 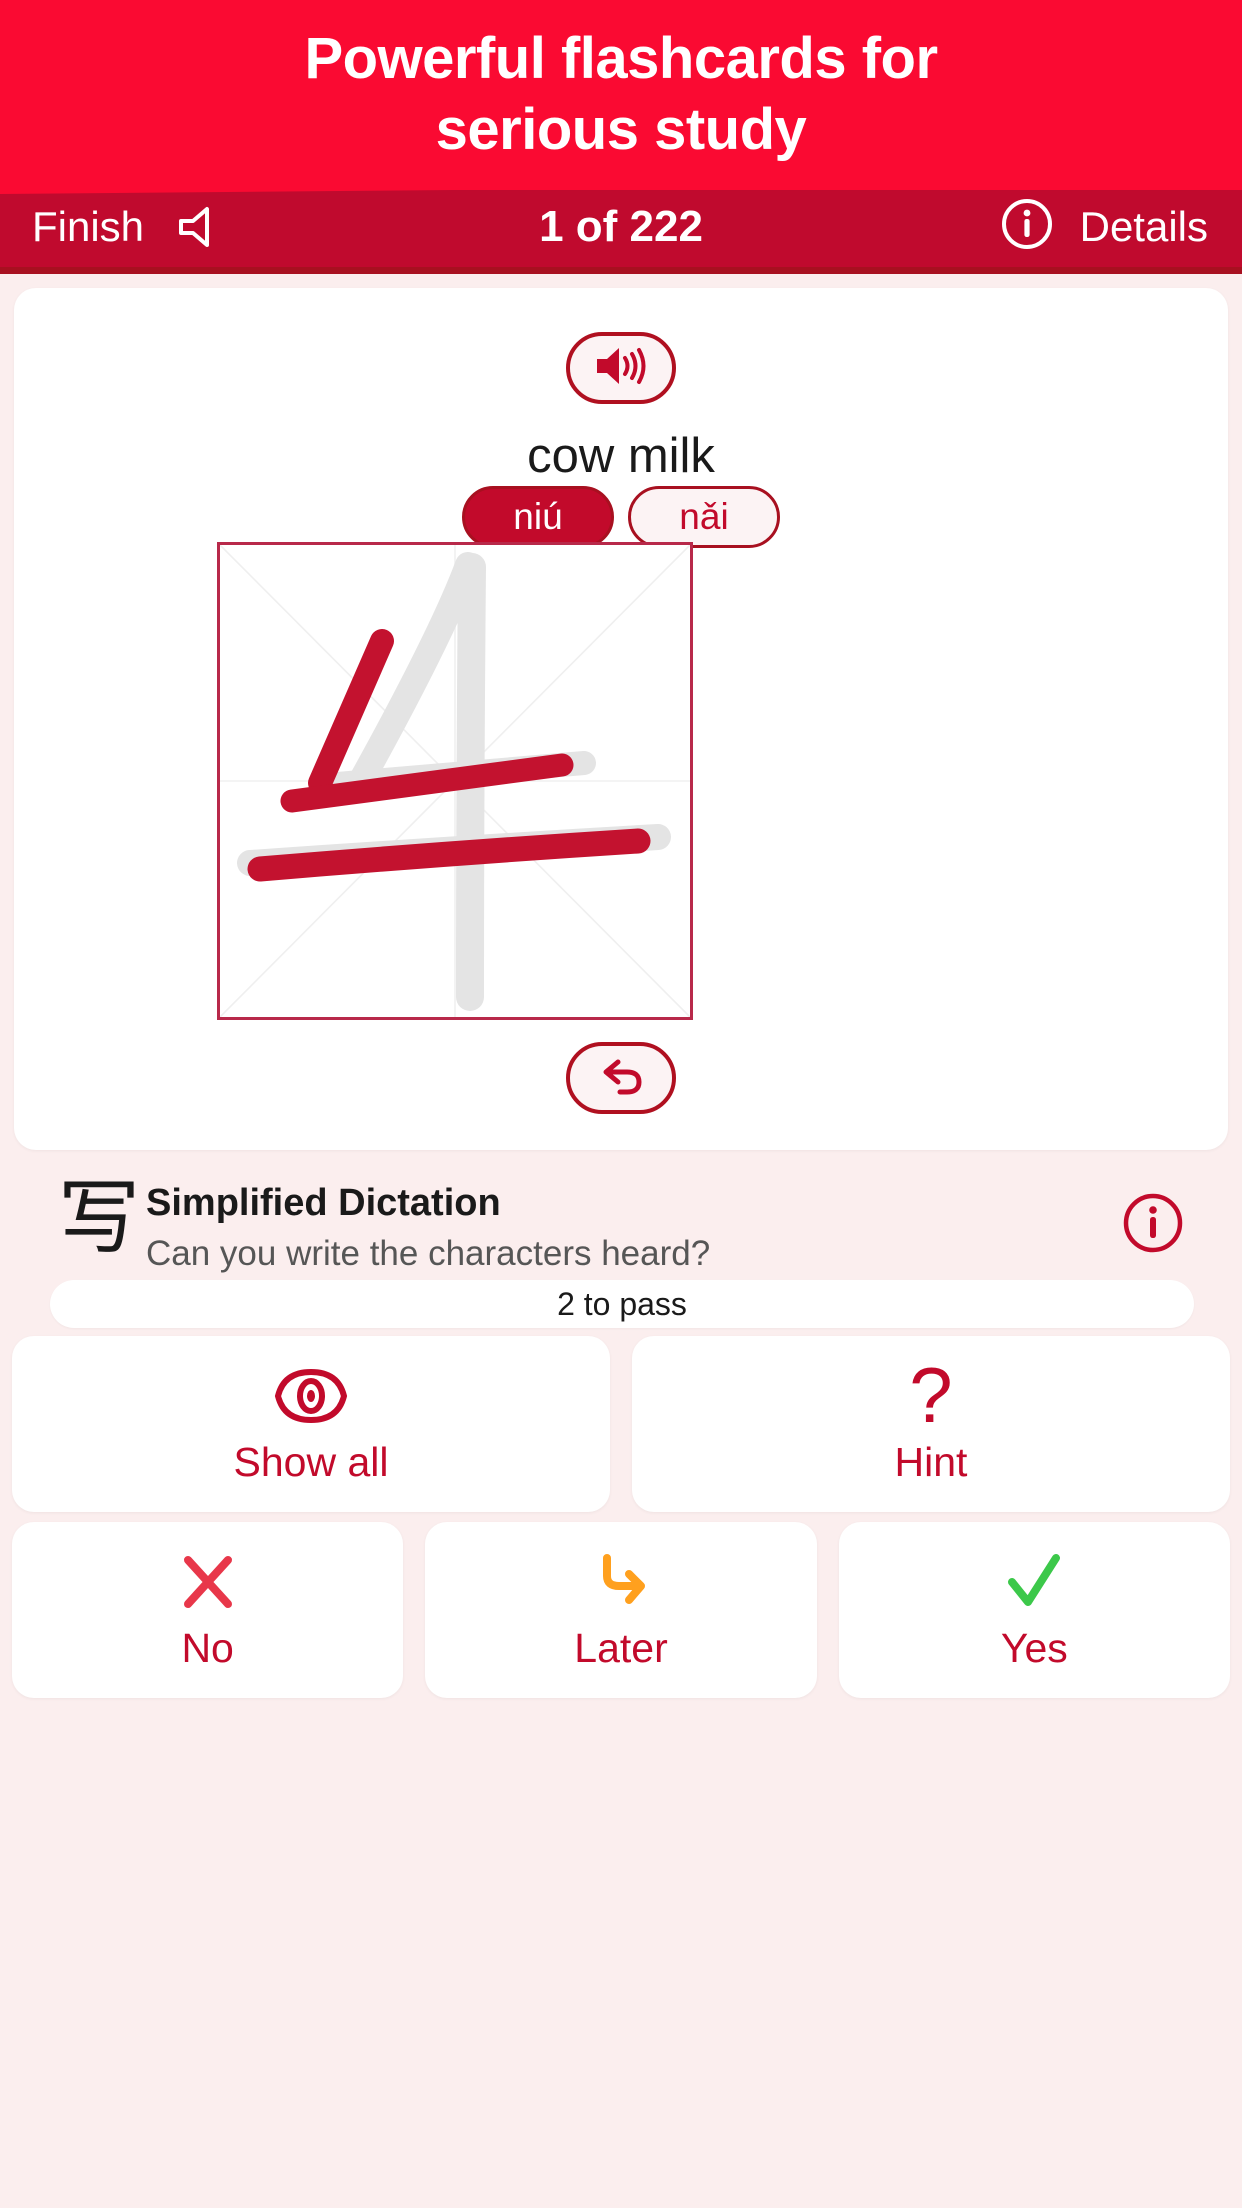 I want to click on promo-banner: Powerful flashcards for serious study, so click(x=621, y=95).